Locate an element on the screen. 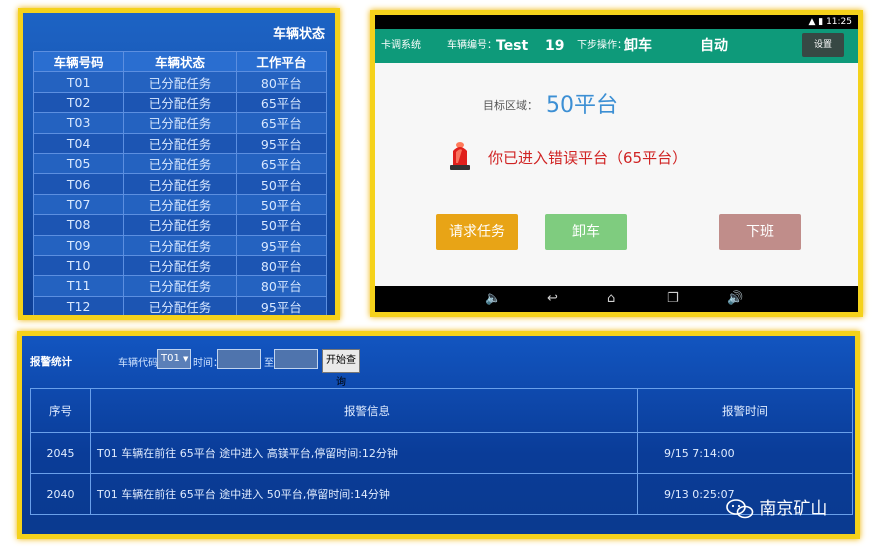  end-time-input is located at coordinates (296, 359).